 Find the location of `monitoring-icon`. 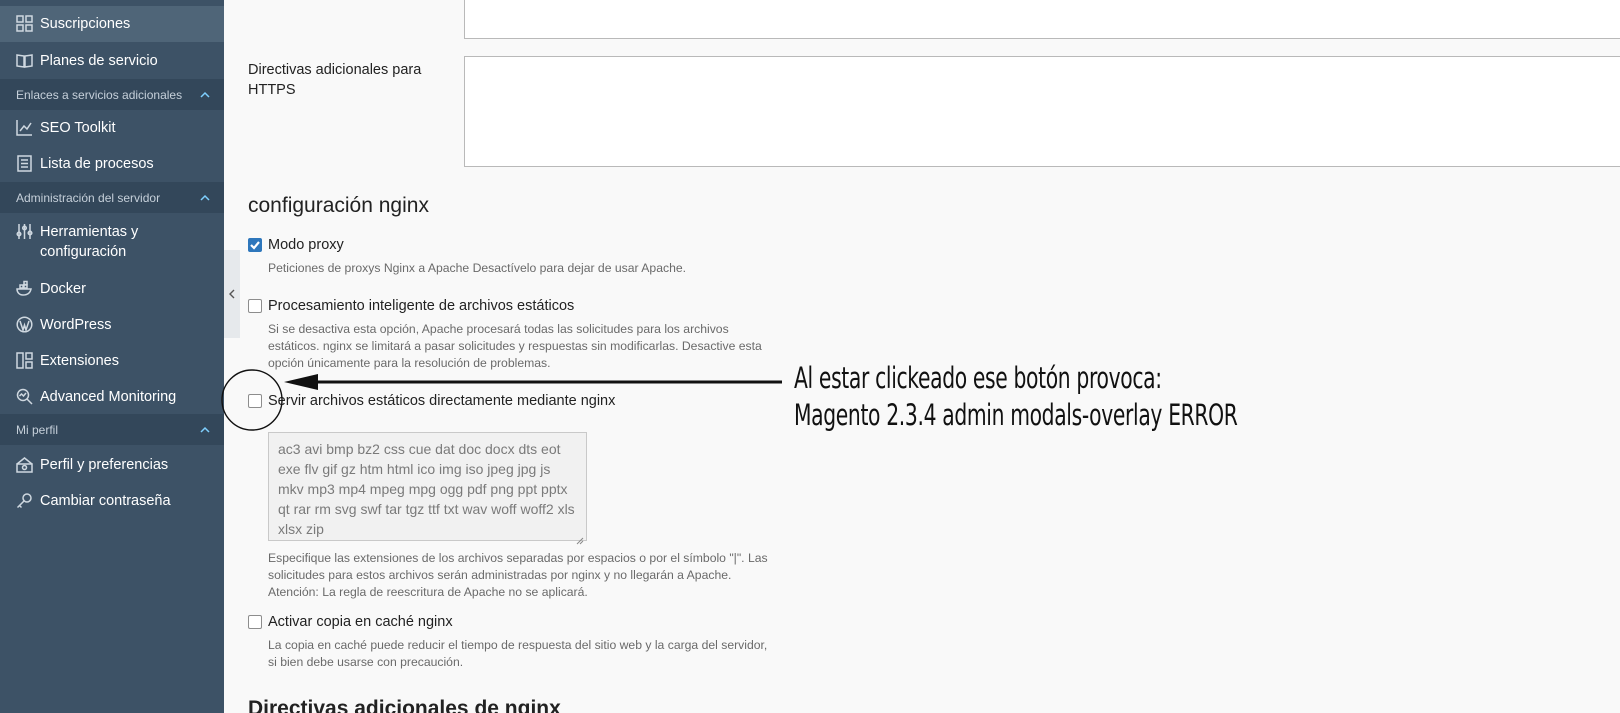

monitoring-icon is located at coordinates (24, 396).